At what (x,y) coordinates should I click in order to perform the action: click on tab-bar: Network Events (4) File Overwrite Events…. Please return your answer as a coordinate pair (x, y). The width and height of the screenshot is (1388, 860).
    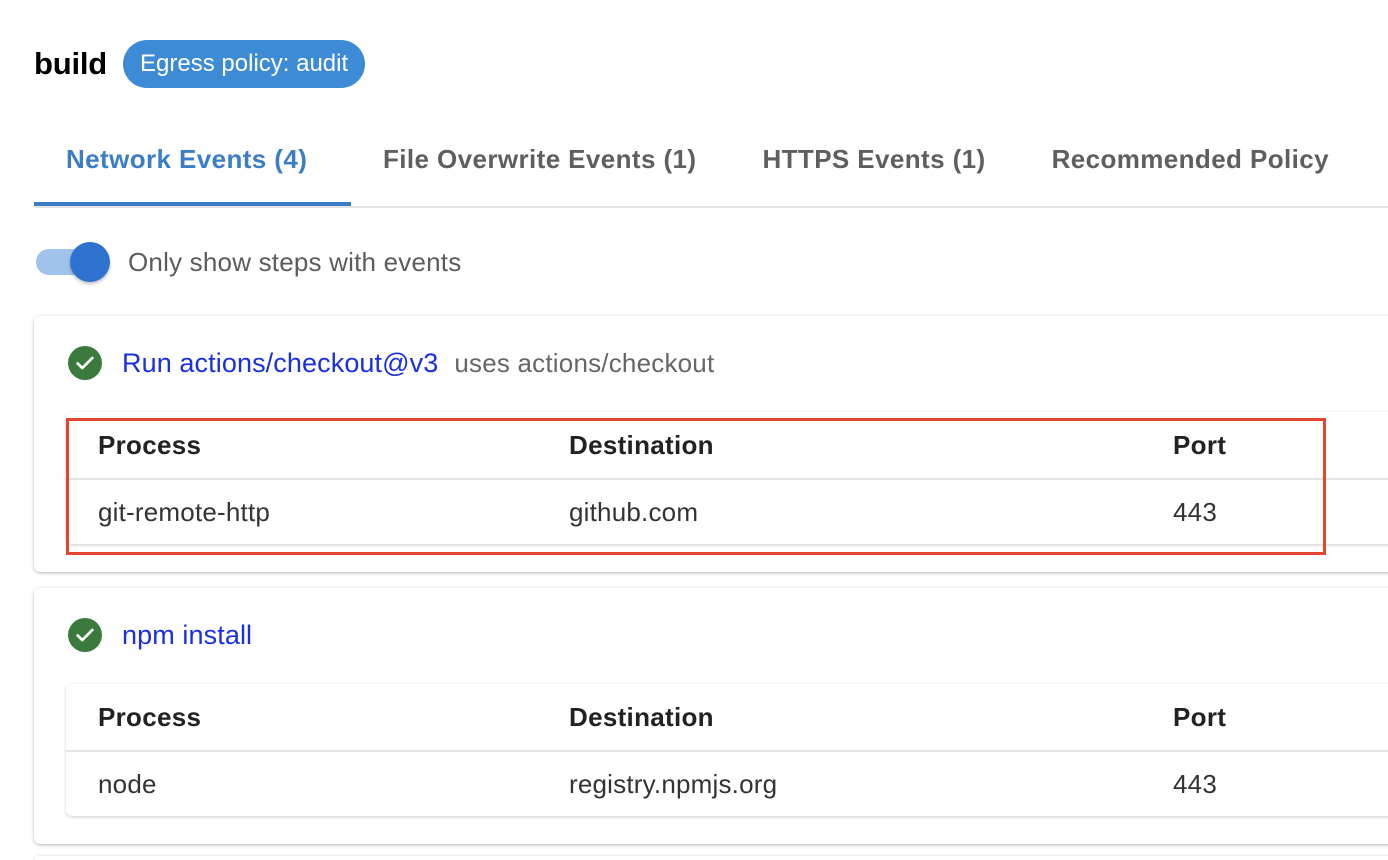
    Looking at the image, I should click on (711, 163).